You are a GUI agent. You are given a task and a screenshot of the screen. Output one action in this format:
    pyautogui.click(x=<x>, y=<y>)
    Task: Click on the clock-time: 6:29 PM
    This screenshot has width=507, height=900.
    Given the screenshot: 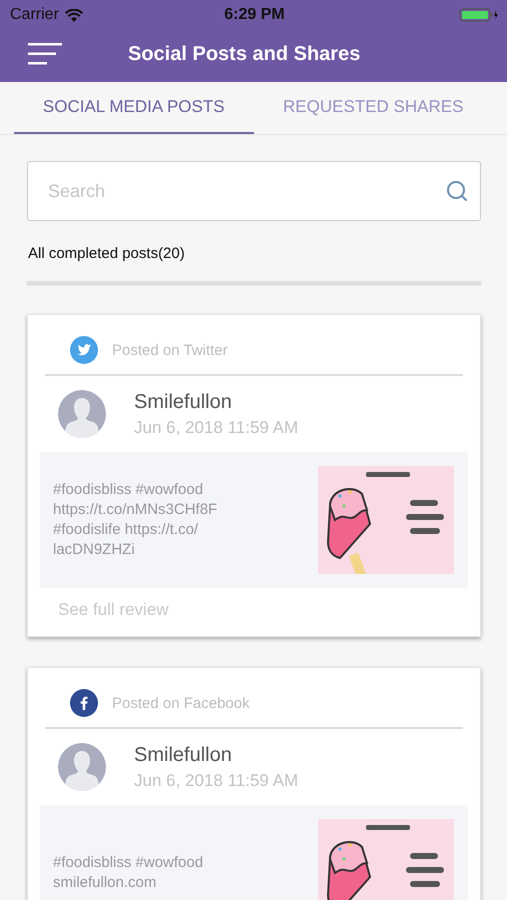 What is the action you would take?
    pyautogui.click(x=254, y=15)
    